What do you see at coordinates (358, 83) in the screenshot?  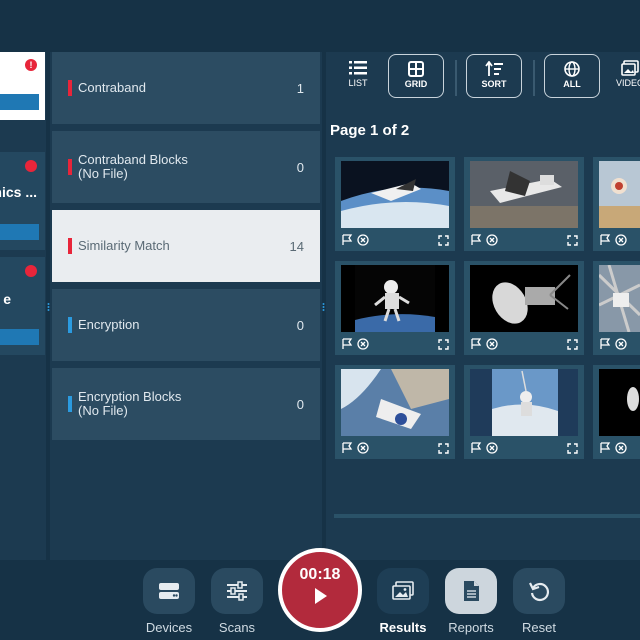 I see `list-label: LIST` at bounding box center [358, 83].